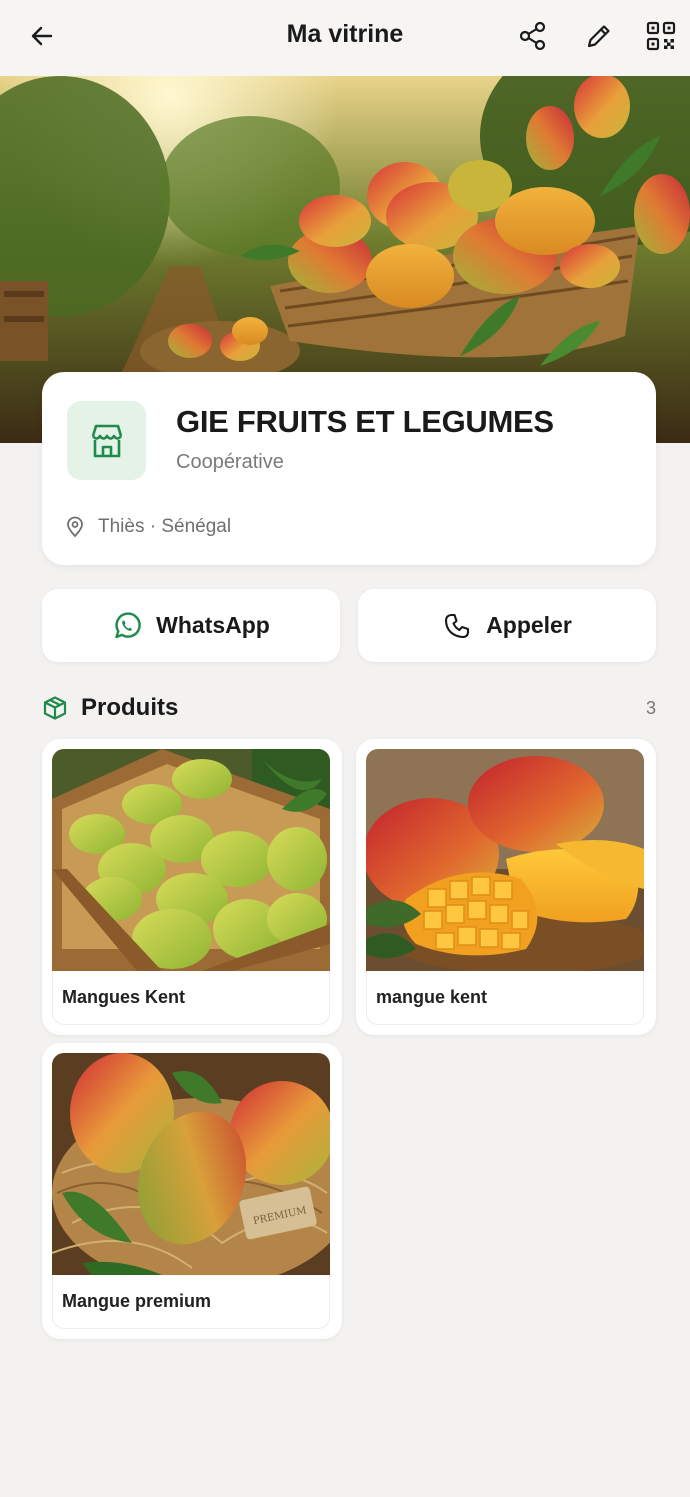 The height and width of the screenshot is (1497, 690). Describe the element at coordinates (165, 526) in the screenshot. I see `location-text: Thiès · Sénégal` at that location.